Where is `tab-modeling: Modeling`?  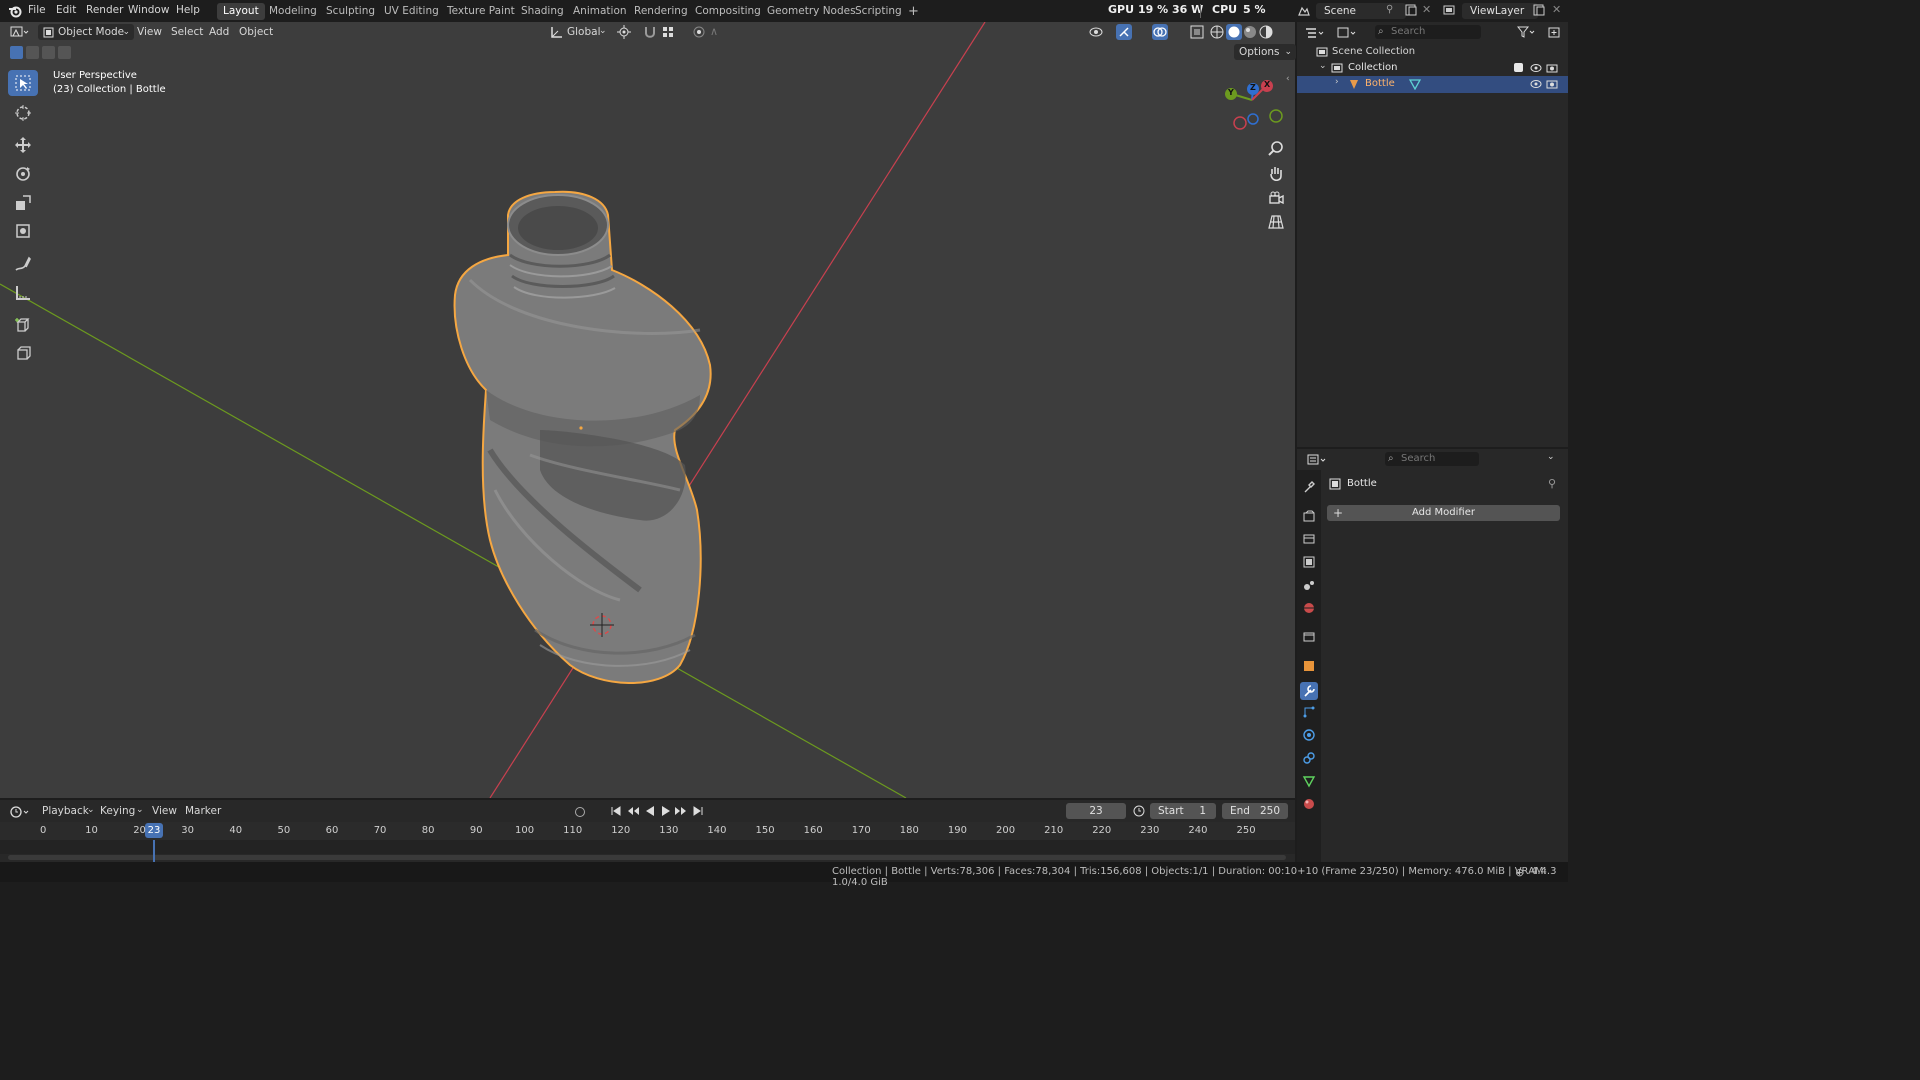 tab-modeling: Modeling is located at coordinates (293, 11).